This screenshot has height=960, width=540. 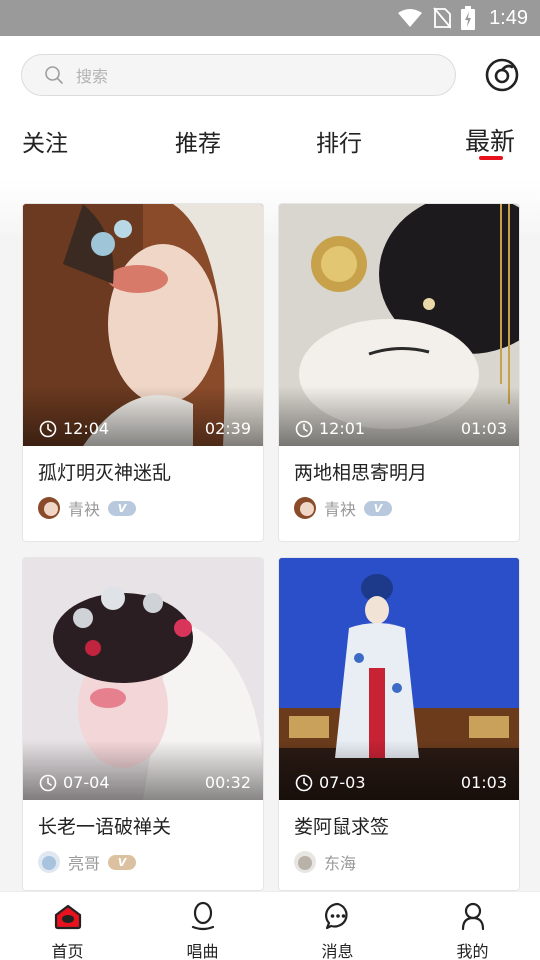 I want to click on bottom-nav: 首页 唱曲 消息 我的, so click(x=270, y=925).